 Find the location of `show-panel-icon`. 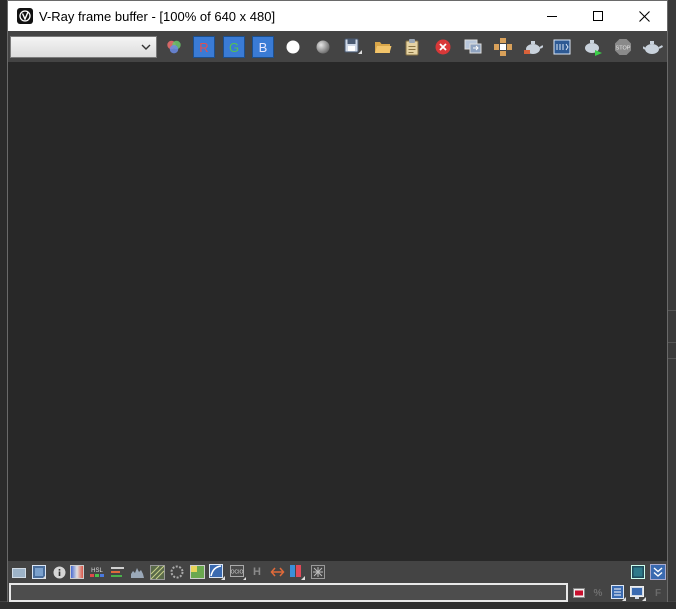

show-panel-icon is located at coordinates (638, 572).